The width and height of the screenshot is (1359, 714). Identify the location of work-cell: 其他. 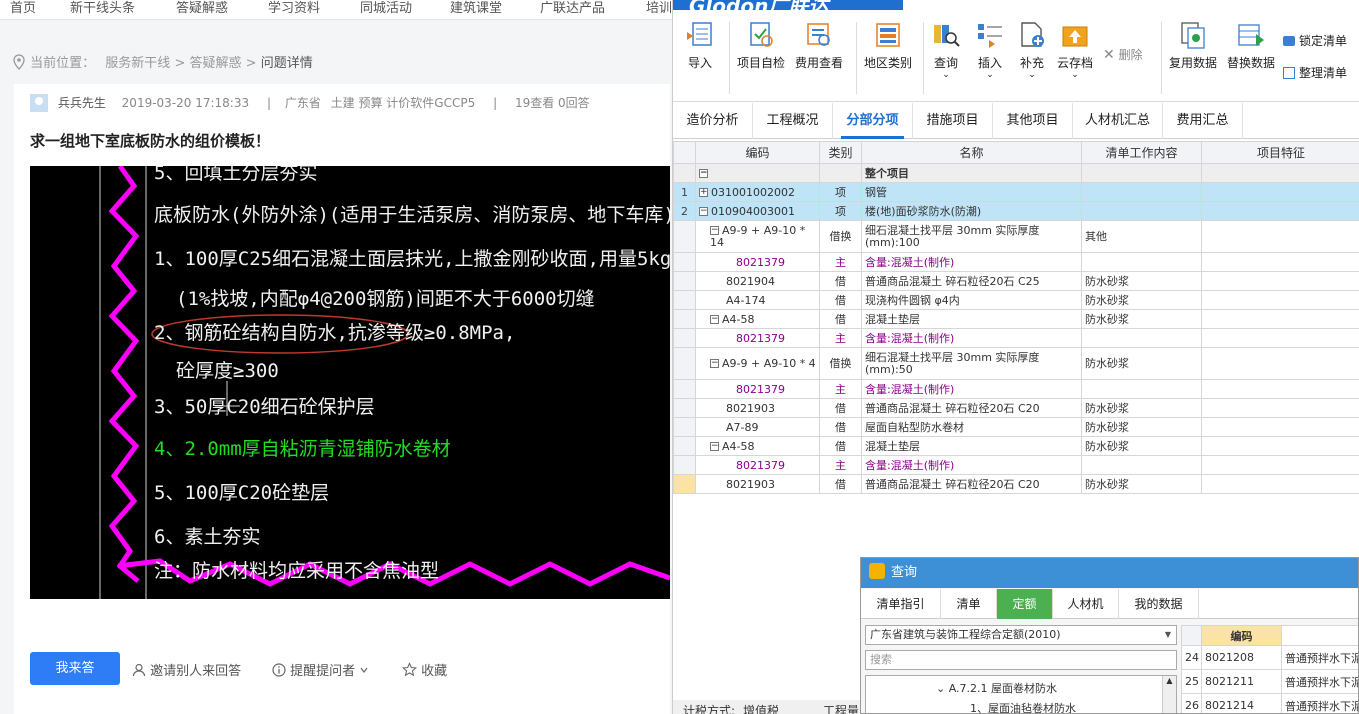
(1141, 236).